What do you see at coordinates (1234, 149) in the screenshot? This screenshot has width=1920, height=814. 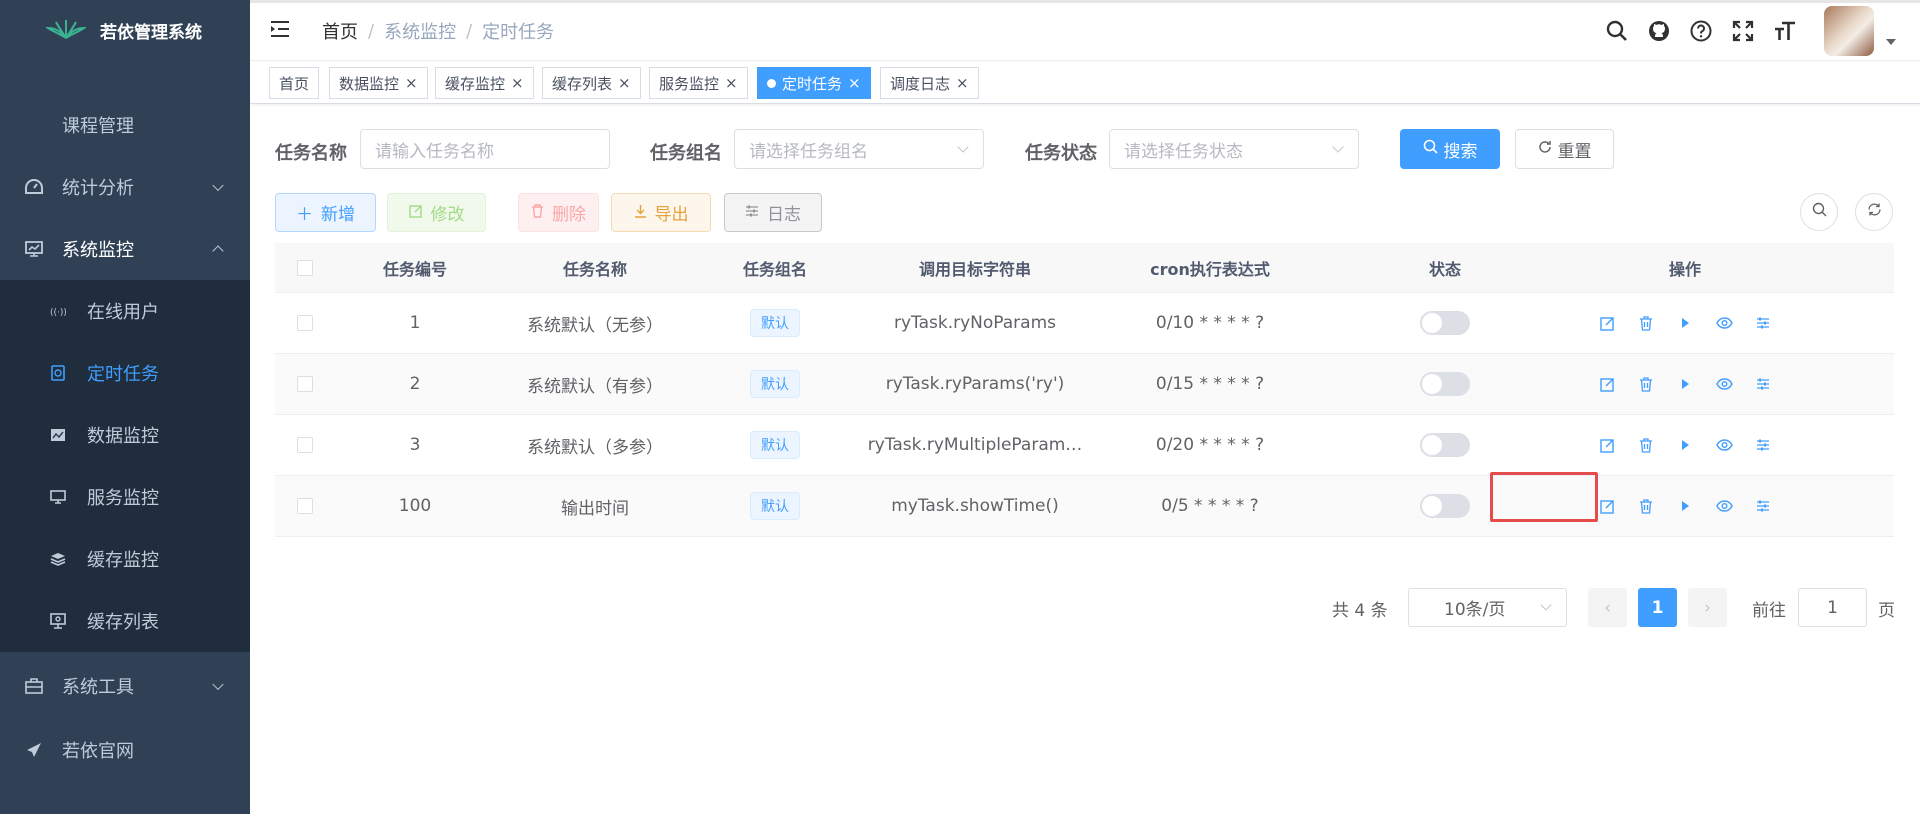 I see `job-status-select: 请选择任务状态` at bounding box center [1234, 149].